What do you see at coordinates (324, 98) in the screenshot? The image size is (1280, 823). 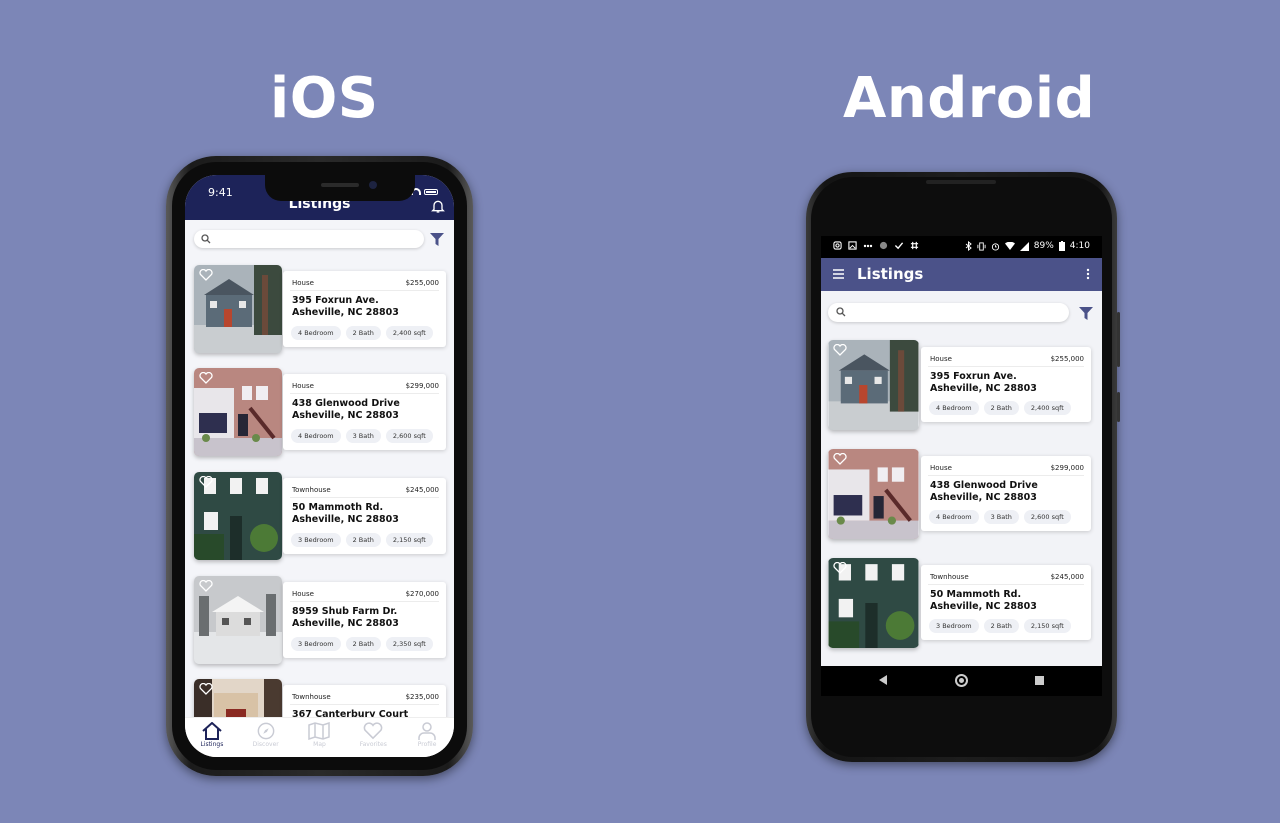 I see `ios-heading: iOS` at bounding box center [324, 98].